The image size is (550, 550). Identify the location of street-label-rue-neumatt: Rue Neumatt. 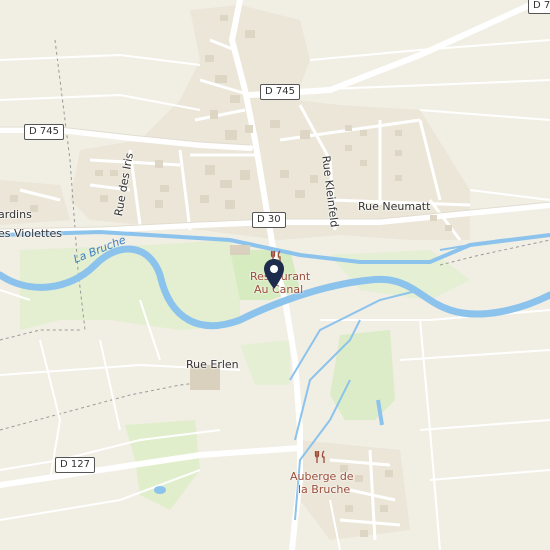
(394, 206).